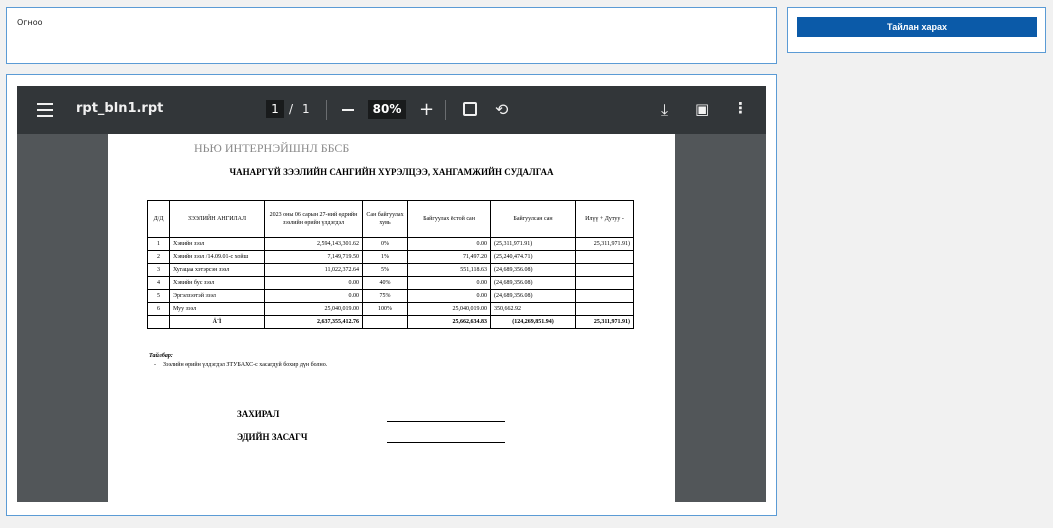 The image size is (1053, 528). What do you see at coordinates (217, 270) in the screenshot?
I see `table-cell: Хугацаа хэтэрсэн зээл` at bounding box center [217, 270].